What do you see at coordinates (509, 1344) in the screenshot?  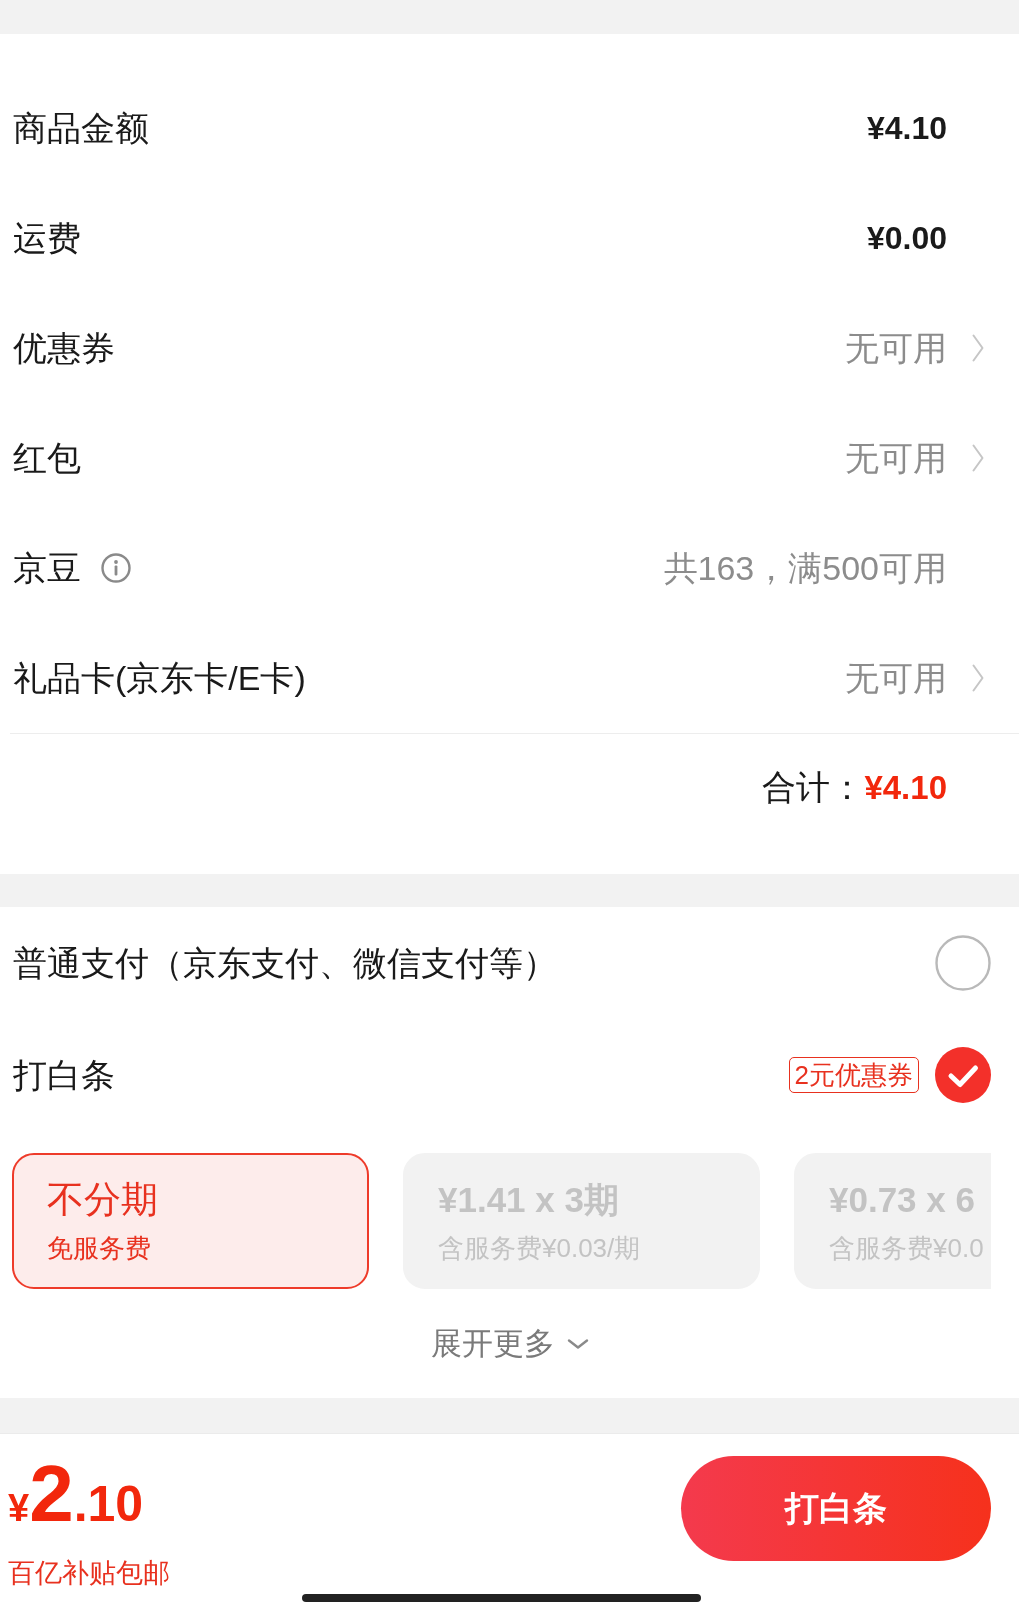 I see `expand-button: 展开更多` at bounding box center [509, 1344].